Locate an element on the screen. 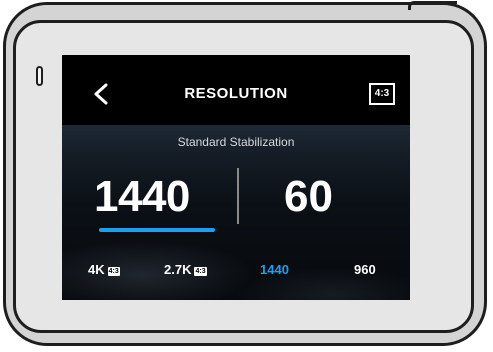 This screenshot has width=493, height=352. top-bar: RESOLUTION 4:3 is located at coordinates (236, 90).